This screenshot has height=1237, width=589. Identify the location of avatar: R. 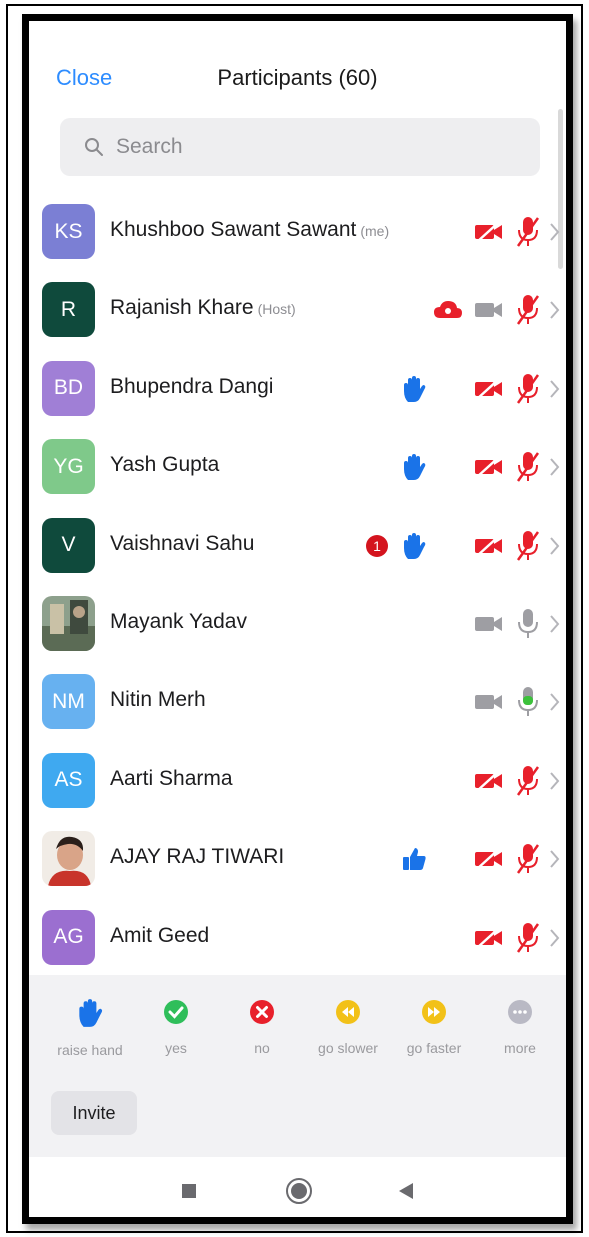
(68, 310).